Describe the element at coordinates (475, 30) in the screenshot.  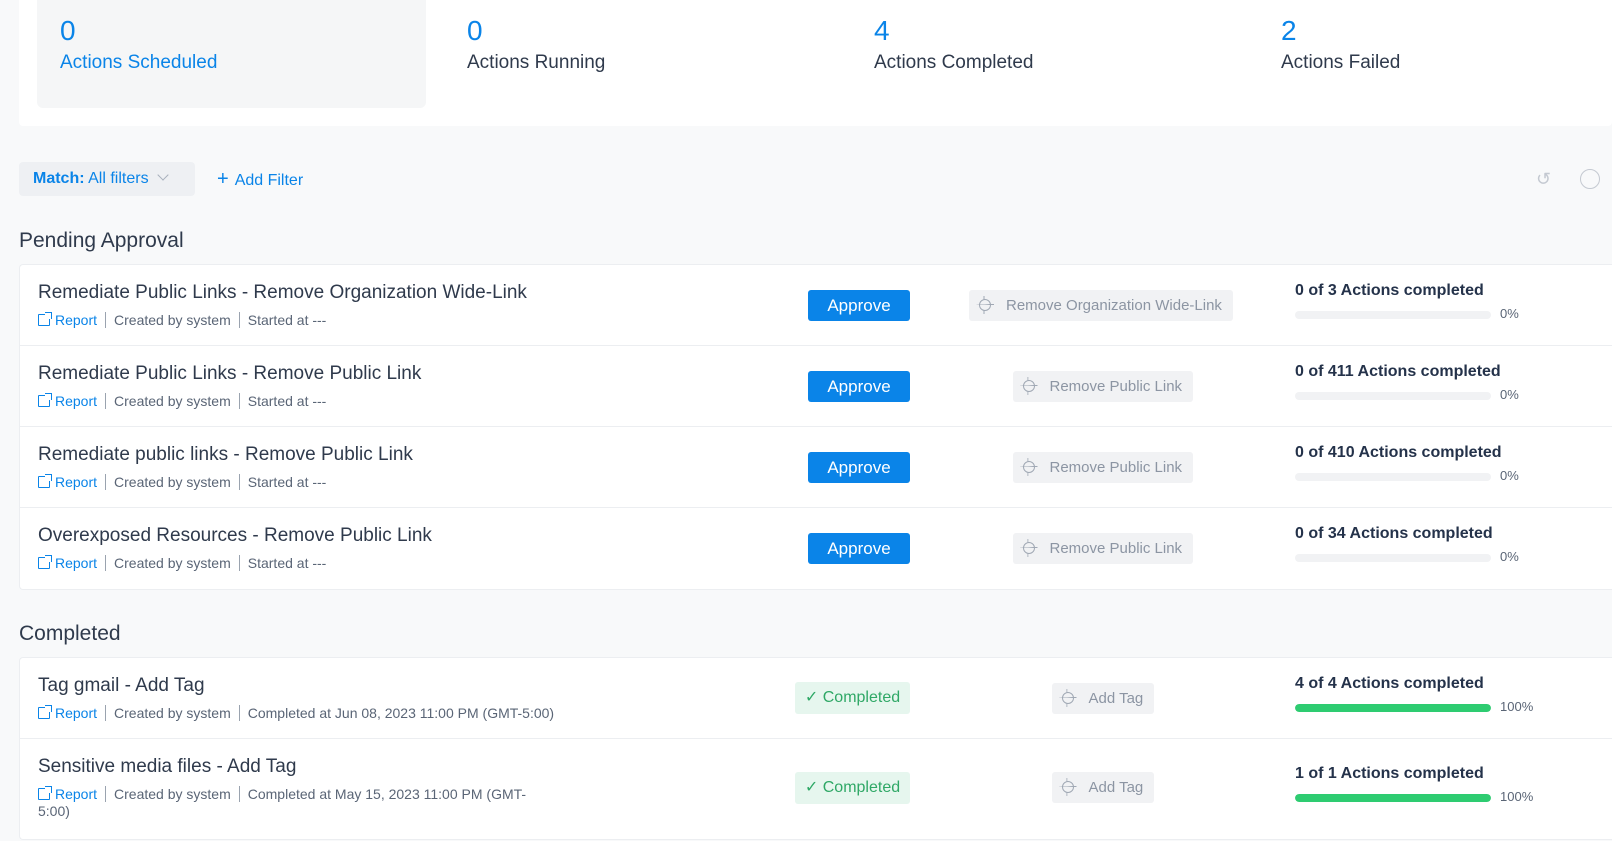
I see `stat-value: 0` at that location.